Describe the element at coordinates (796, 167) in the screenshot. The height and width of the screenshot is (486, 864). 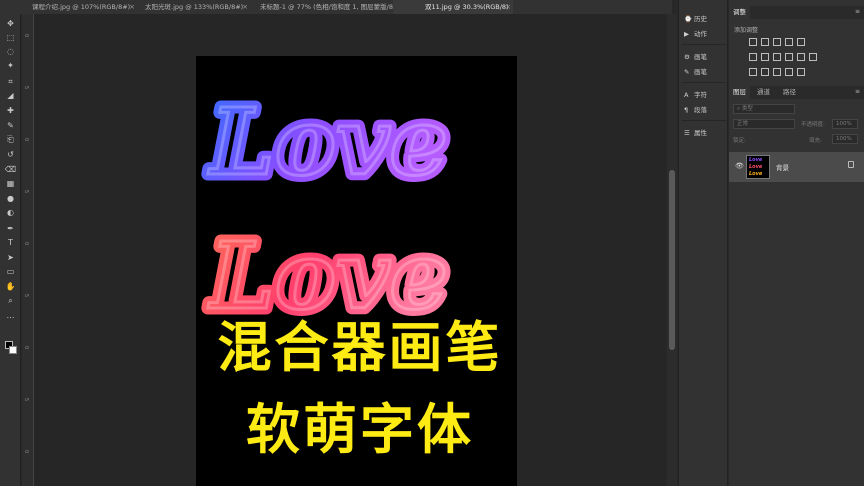
I see `layer-row-background: 👁 Love Love Love 背景` at that location.